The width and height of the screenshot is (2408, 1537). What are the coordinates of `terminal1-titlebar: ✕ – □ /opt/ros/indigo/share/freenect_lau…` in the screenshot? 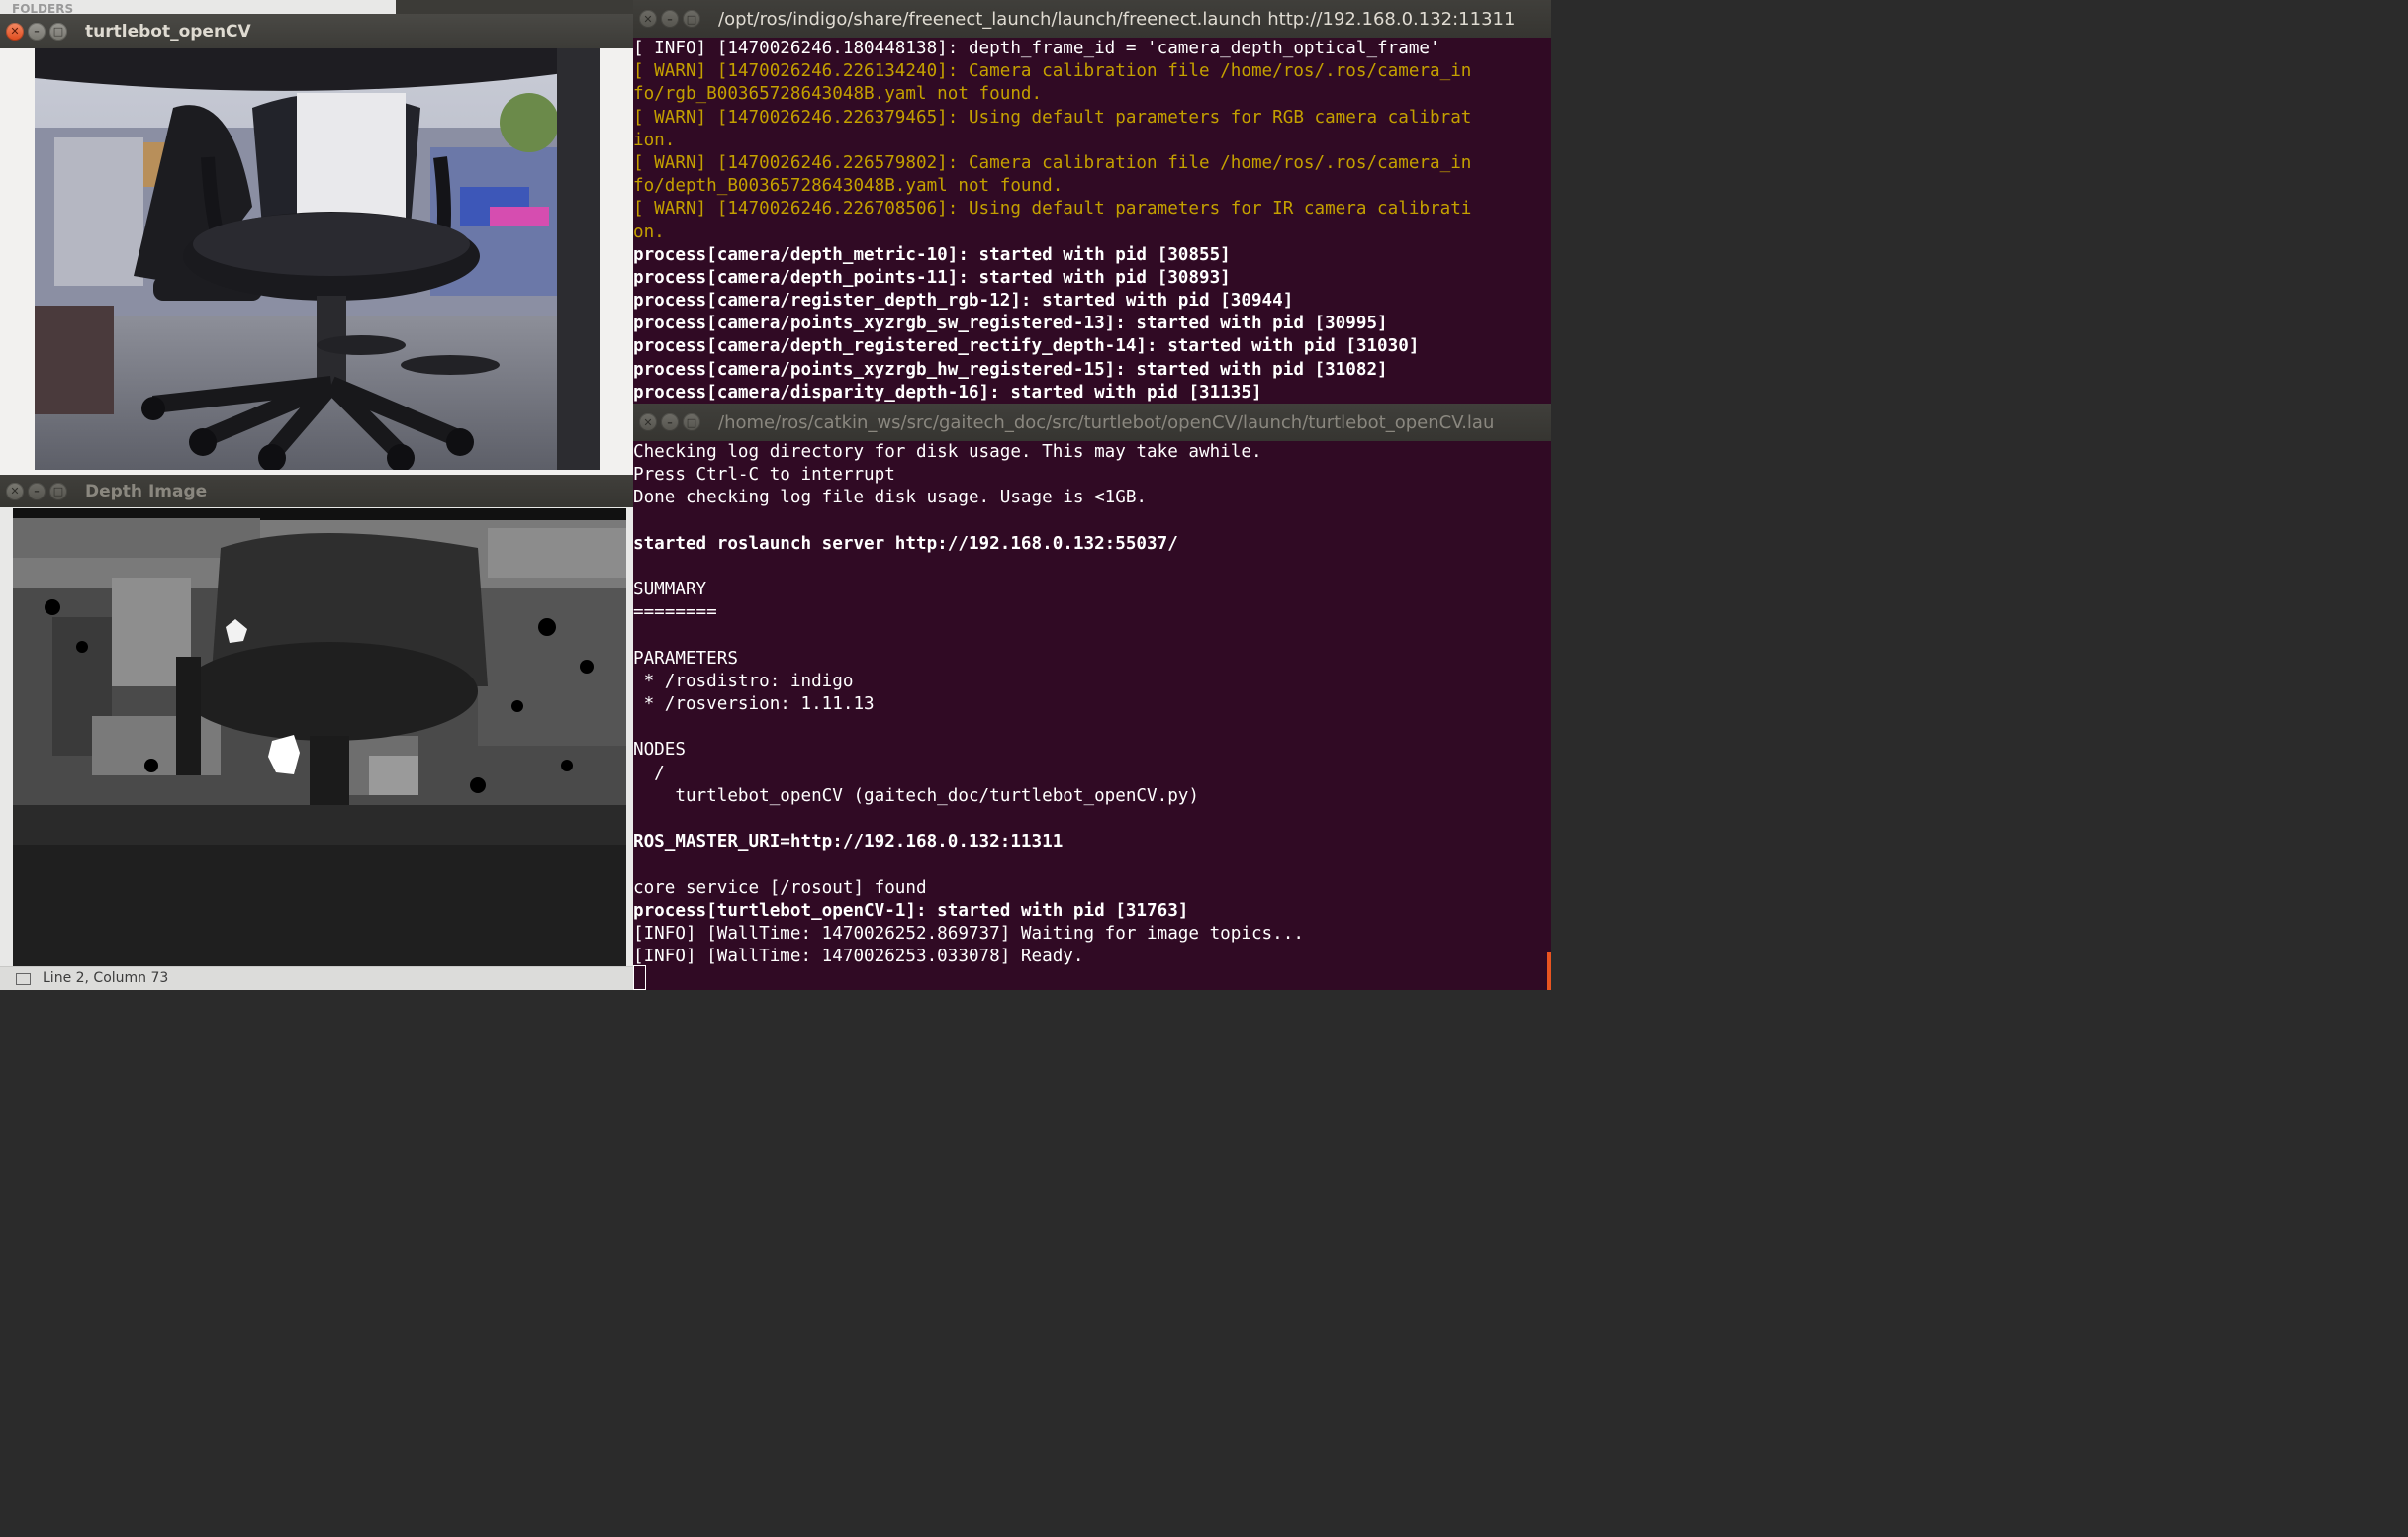 It's located at (1092, 19).